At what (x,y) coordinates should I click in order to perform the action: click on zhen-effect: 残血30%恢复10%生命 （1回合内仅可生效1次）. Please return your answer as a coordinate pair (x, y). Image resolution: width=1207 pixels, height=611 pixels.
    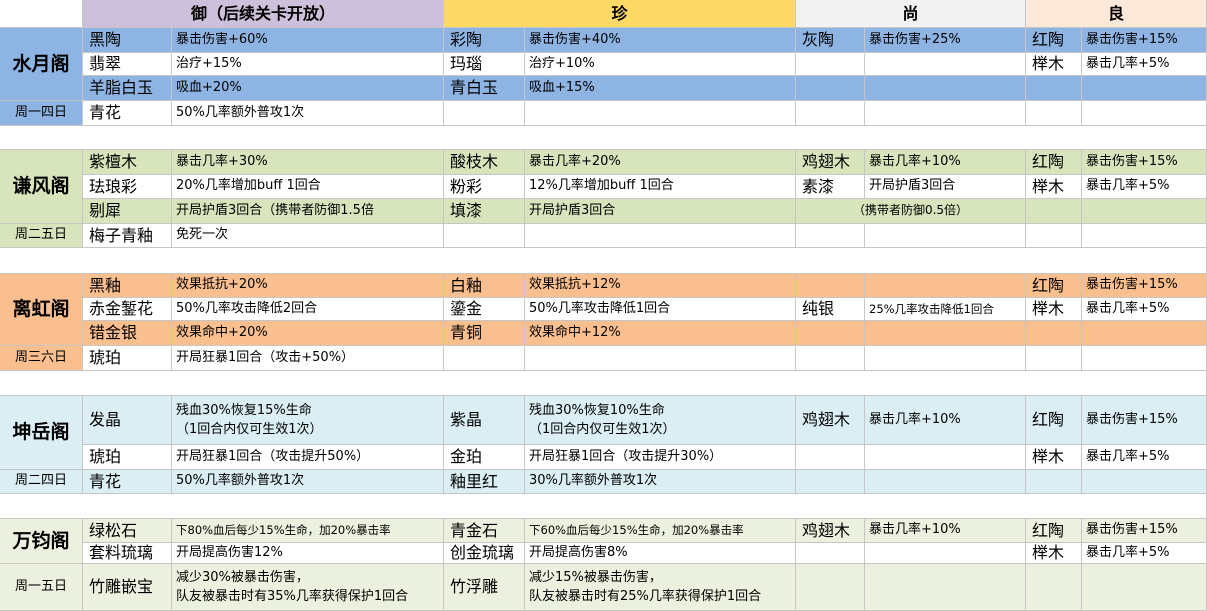
    Looking at the image, I should click on (660, 420).